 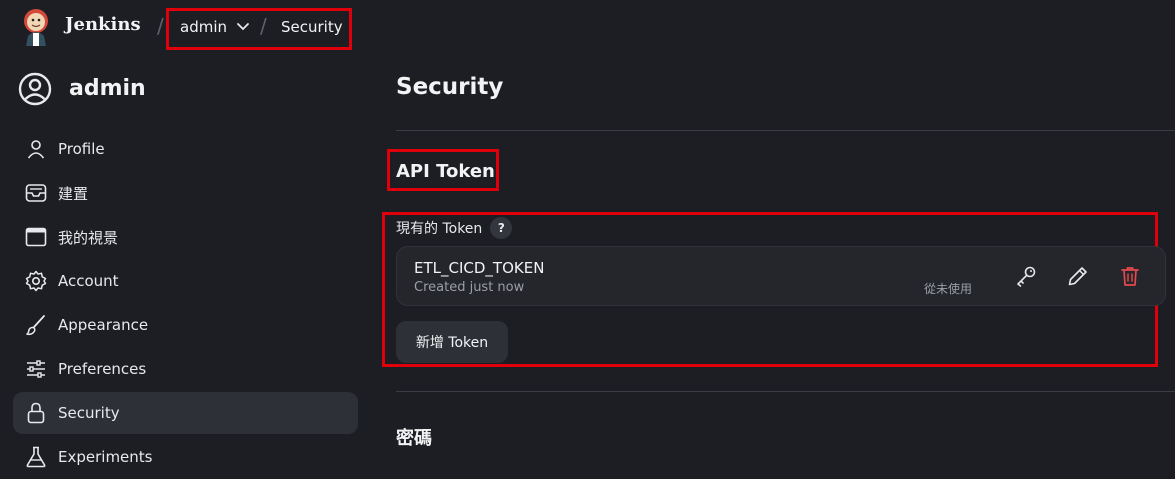 I want to click on sidebar-item-preferences: Preferences, so click(x=185, y=369).